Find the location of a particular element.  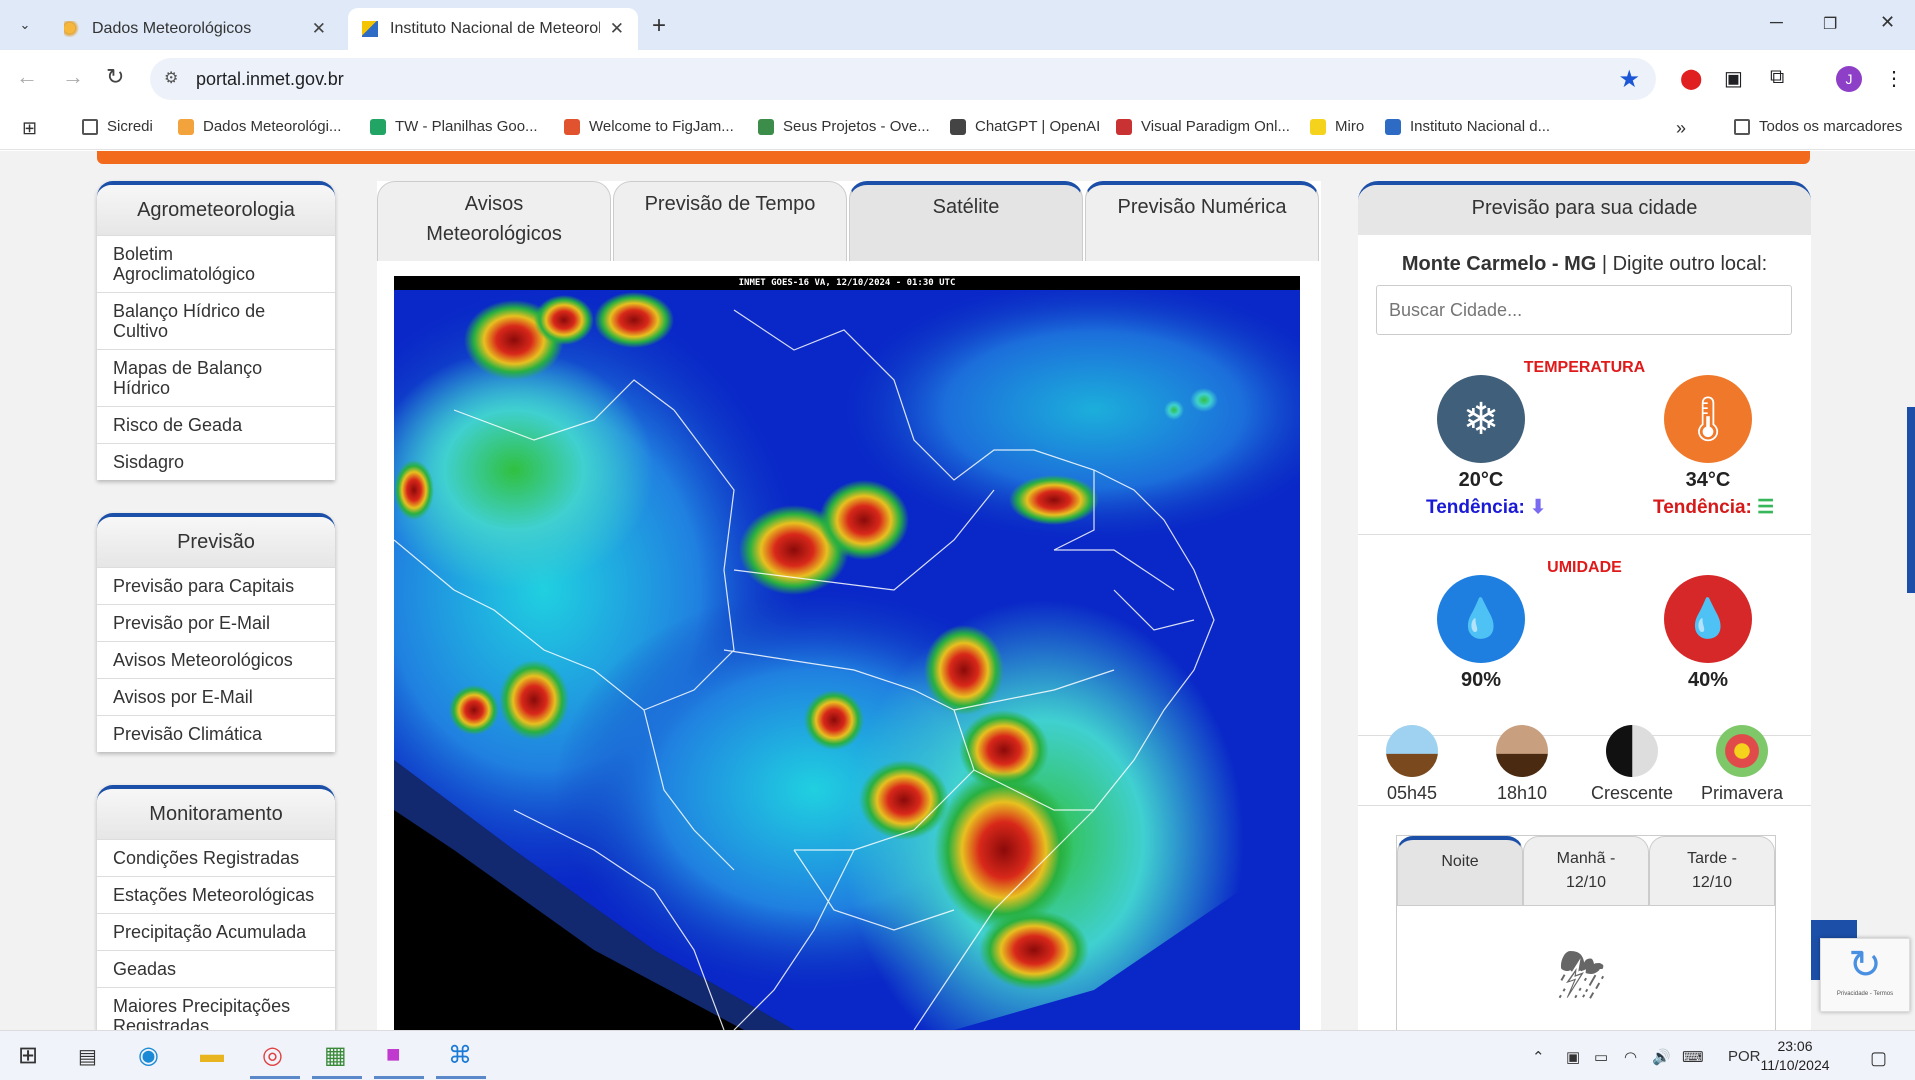

arrow-down-icon: ⬇ is located at coordinates (1538, 507).